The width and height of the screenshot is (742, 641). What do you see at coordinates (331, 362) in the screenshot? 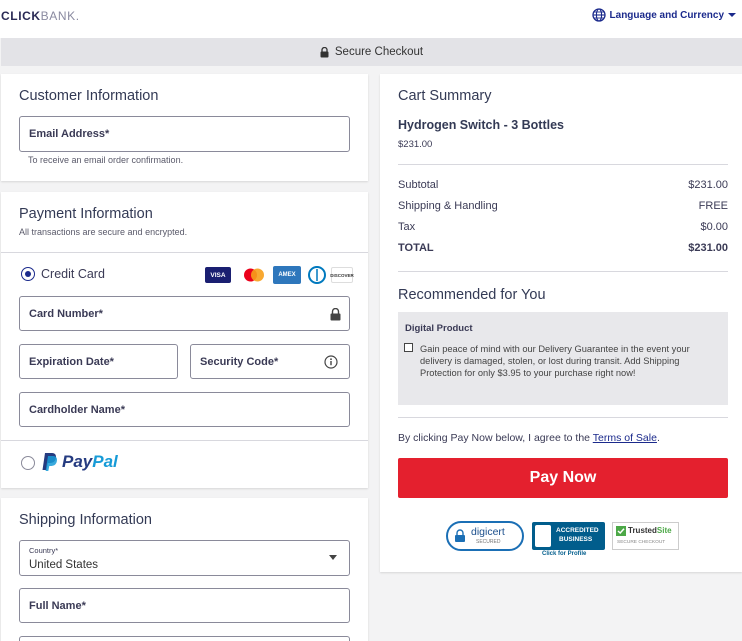
I see `info-icon` at bounding box center [331, 362].